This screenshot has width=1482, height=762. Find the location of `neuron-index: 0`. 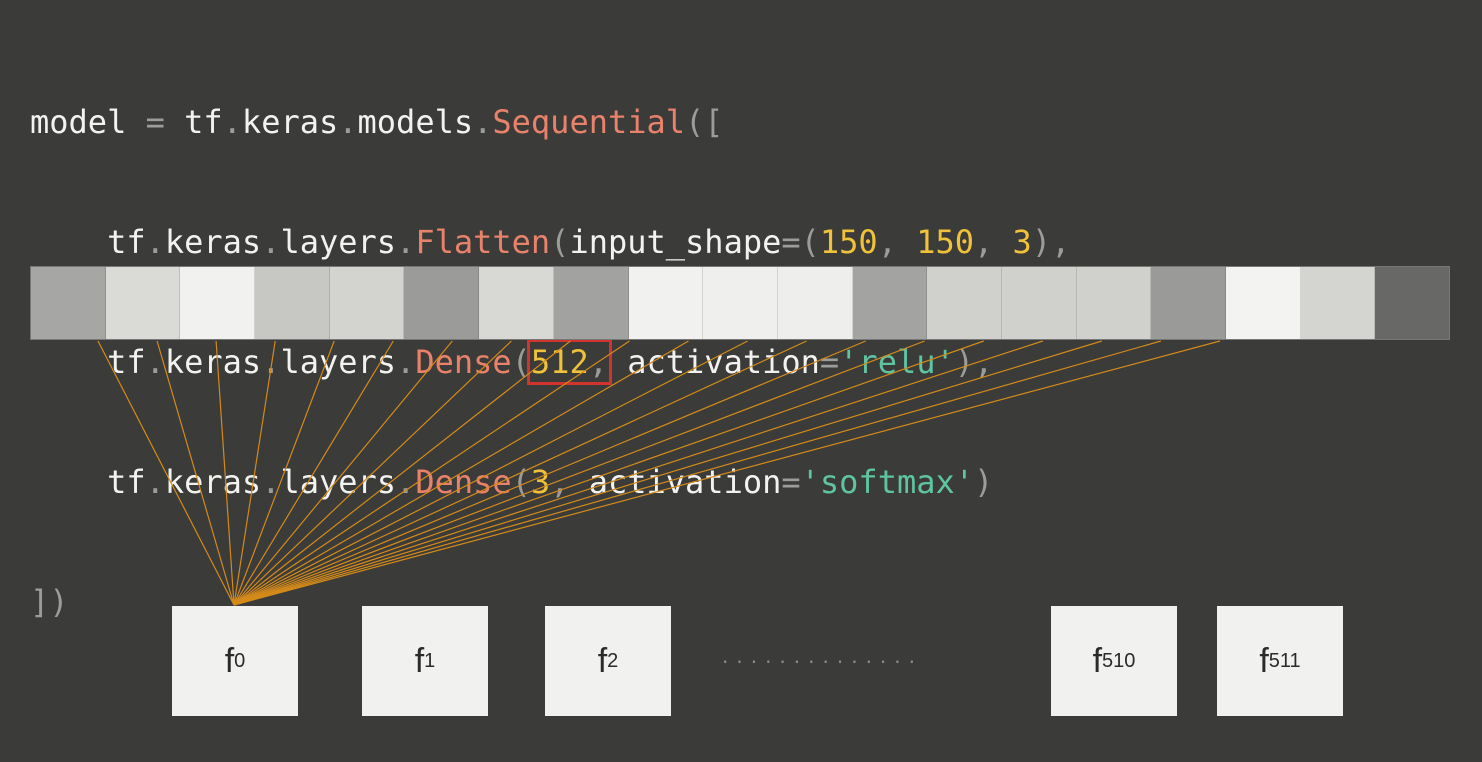

neuron-index: 0 is located at coordinates (240, 660).